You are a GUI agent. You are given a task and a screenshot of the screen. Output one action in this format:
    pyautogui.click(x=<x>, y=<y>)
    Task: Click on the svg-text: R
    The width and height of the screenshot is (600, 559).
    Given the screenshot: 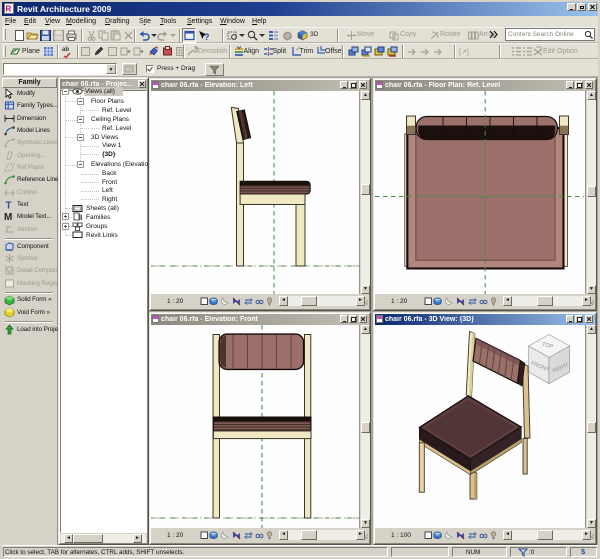 What is the action you would take?
    pyautogui.click(x=9, y=9)
    